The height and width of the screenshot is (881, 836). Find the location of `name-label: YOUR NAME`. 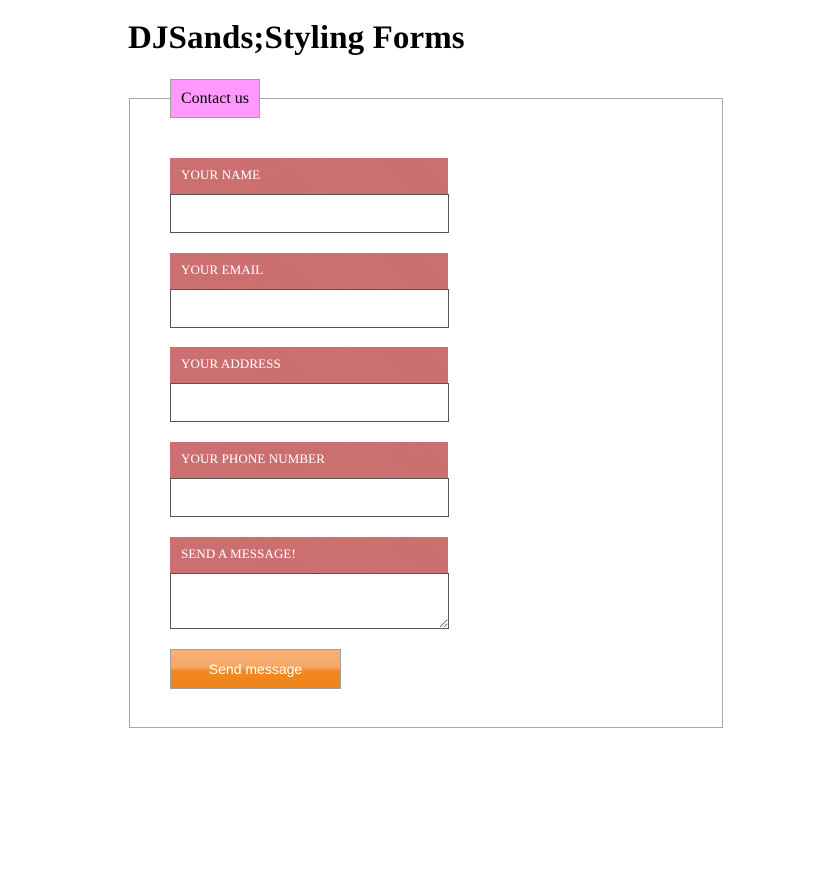

name-label: YOUR NAME is located at coordinates (309, 176).